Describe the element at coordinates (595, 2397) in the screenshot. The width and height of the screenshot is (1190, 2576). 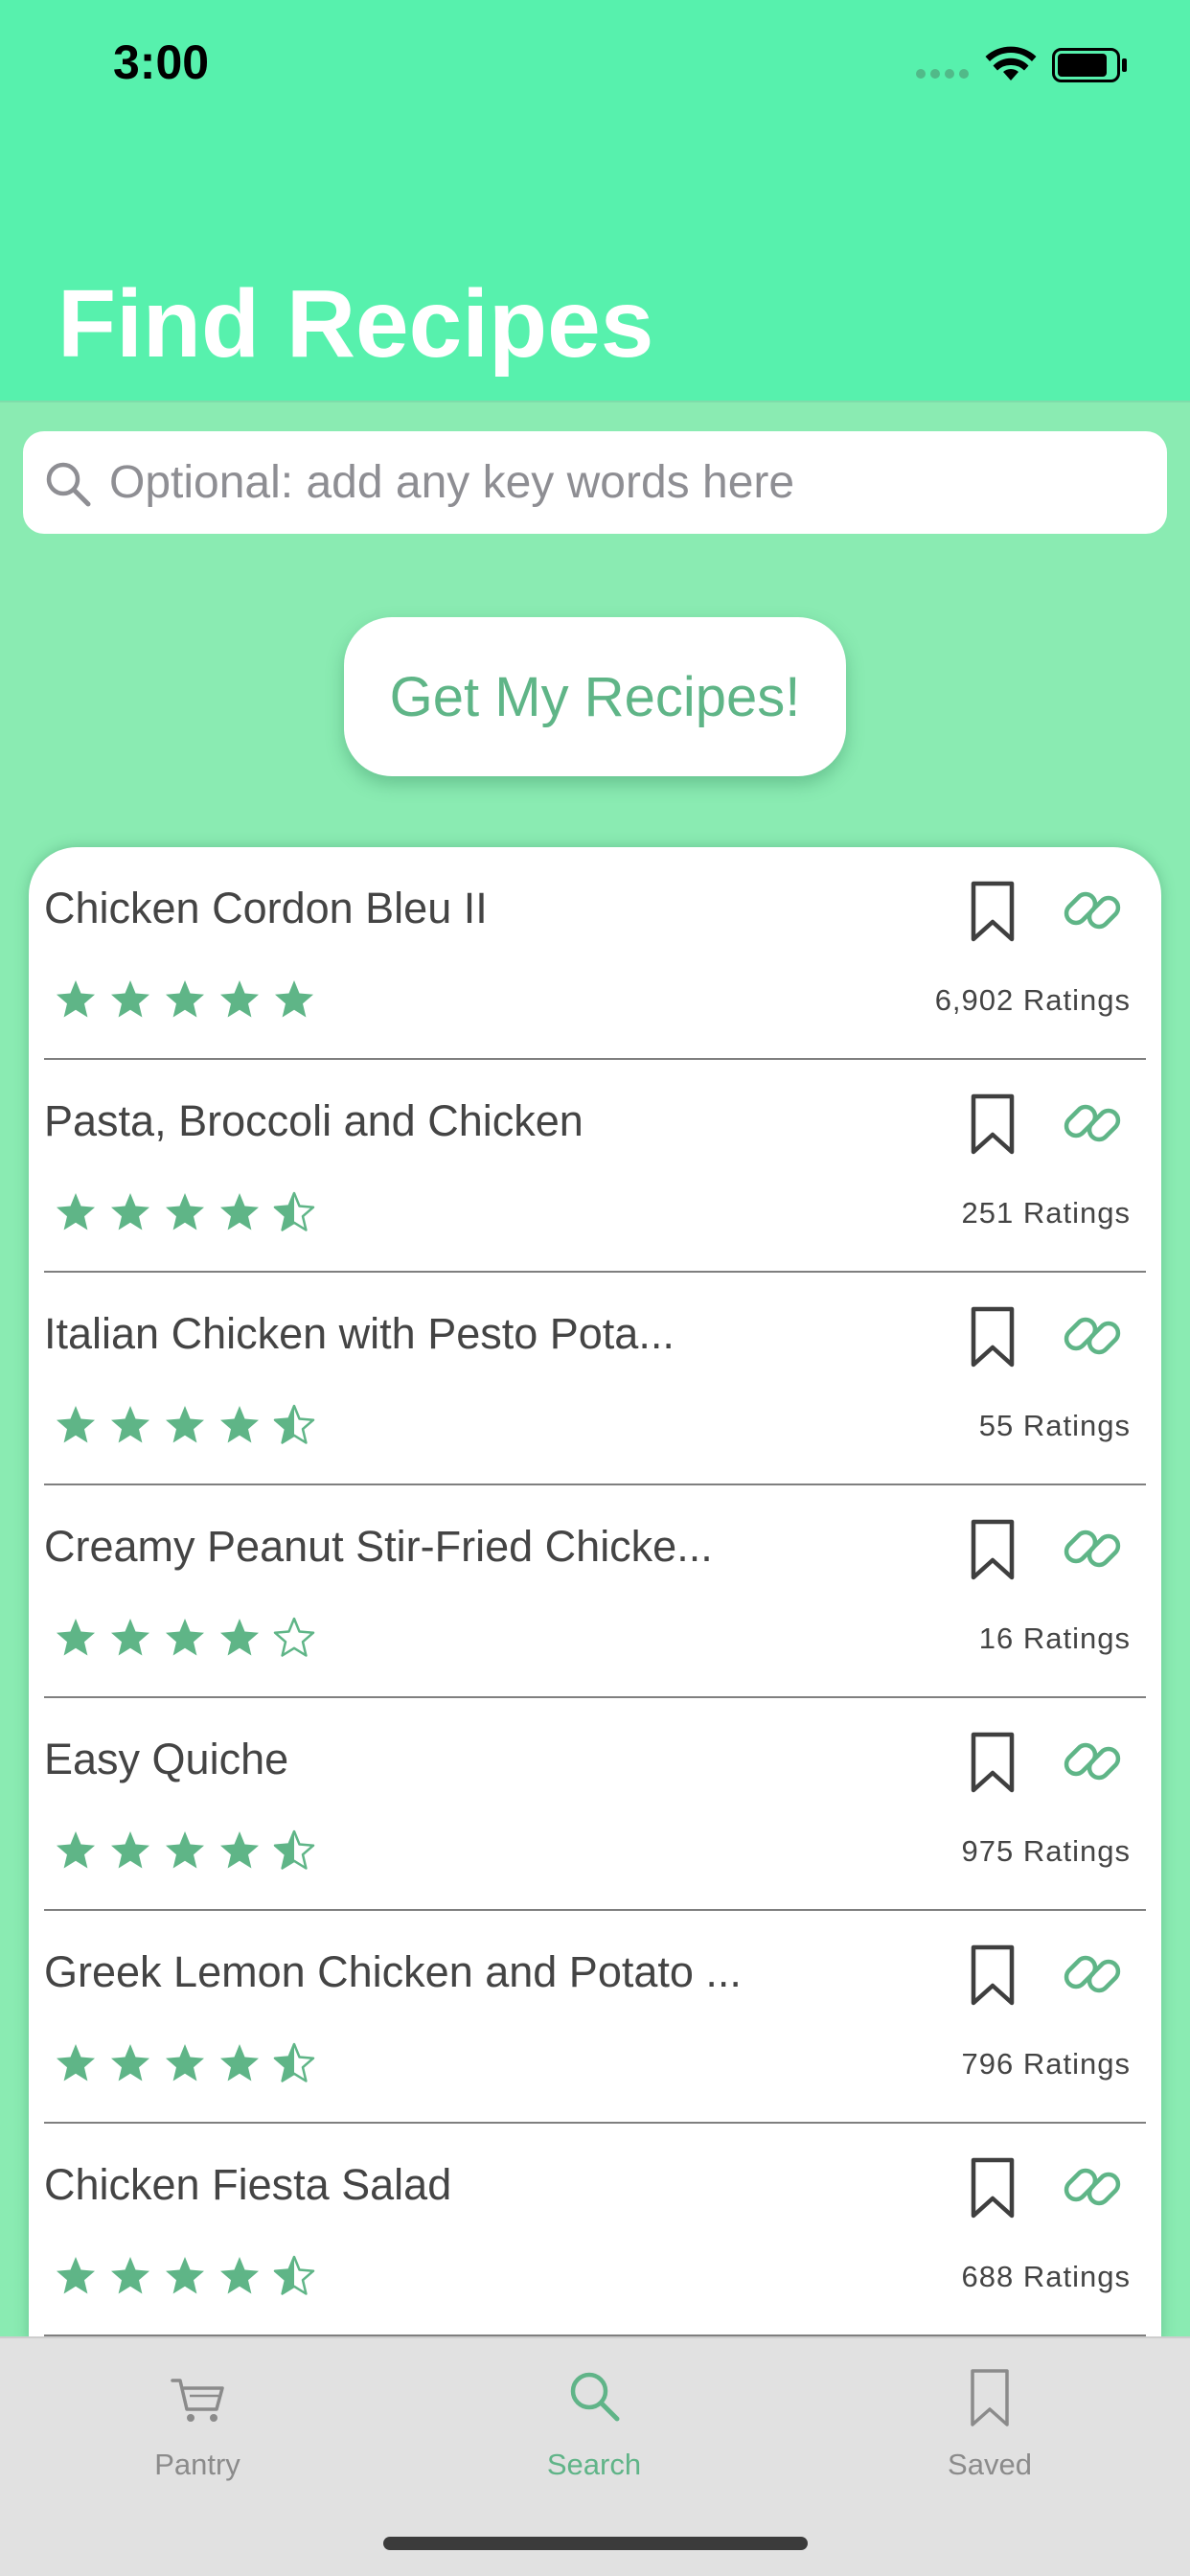
I see `magnifier-icon` at that location.